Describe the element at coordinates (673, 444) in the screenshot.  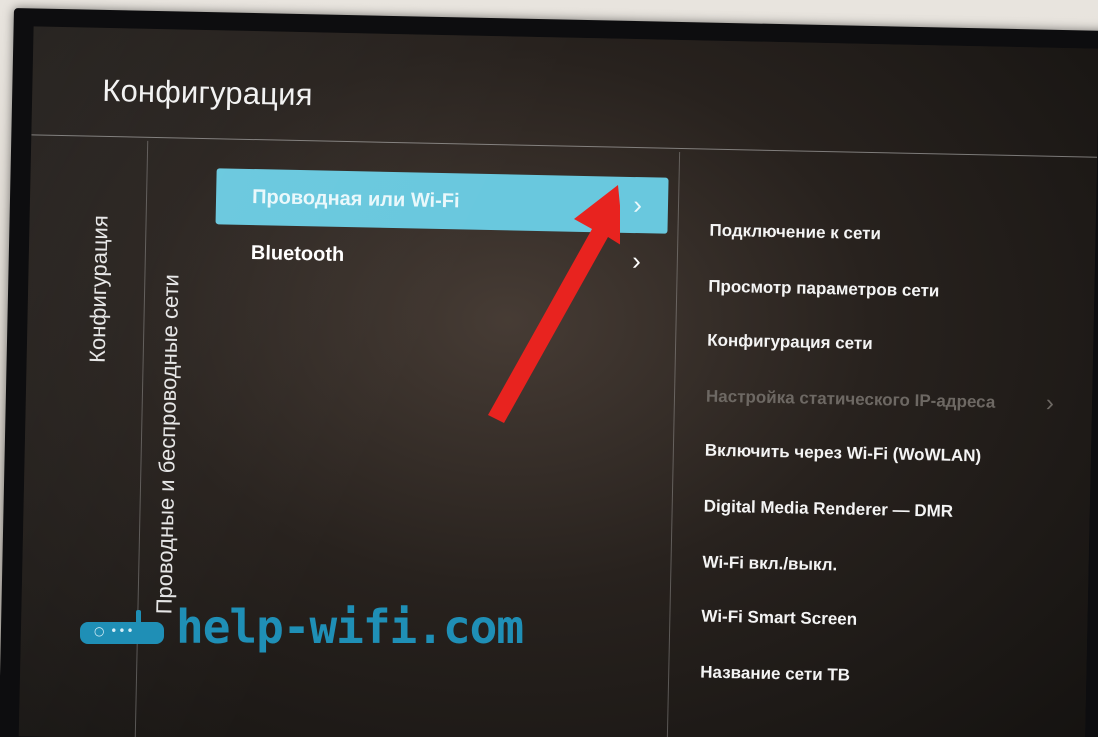
I see `column-divider` at that location.